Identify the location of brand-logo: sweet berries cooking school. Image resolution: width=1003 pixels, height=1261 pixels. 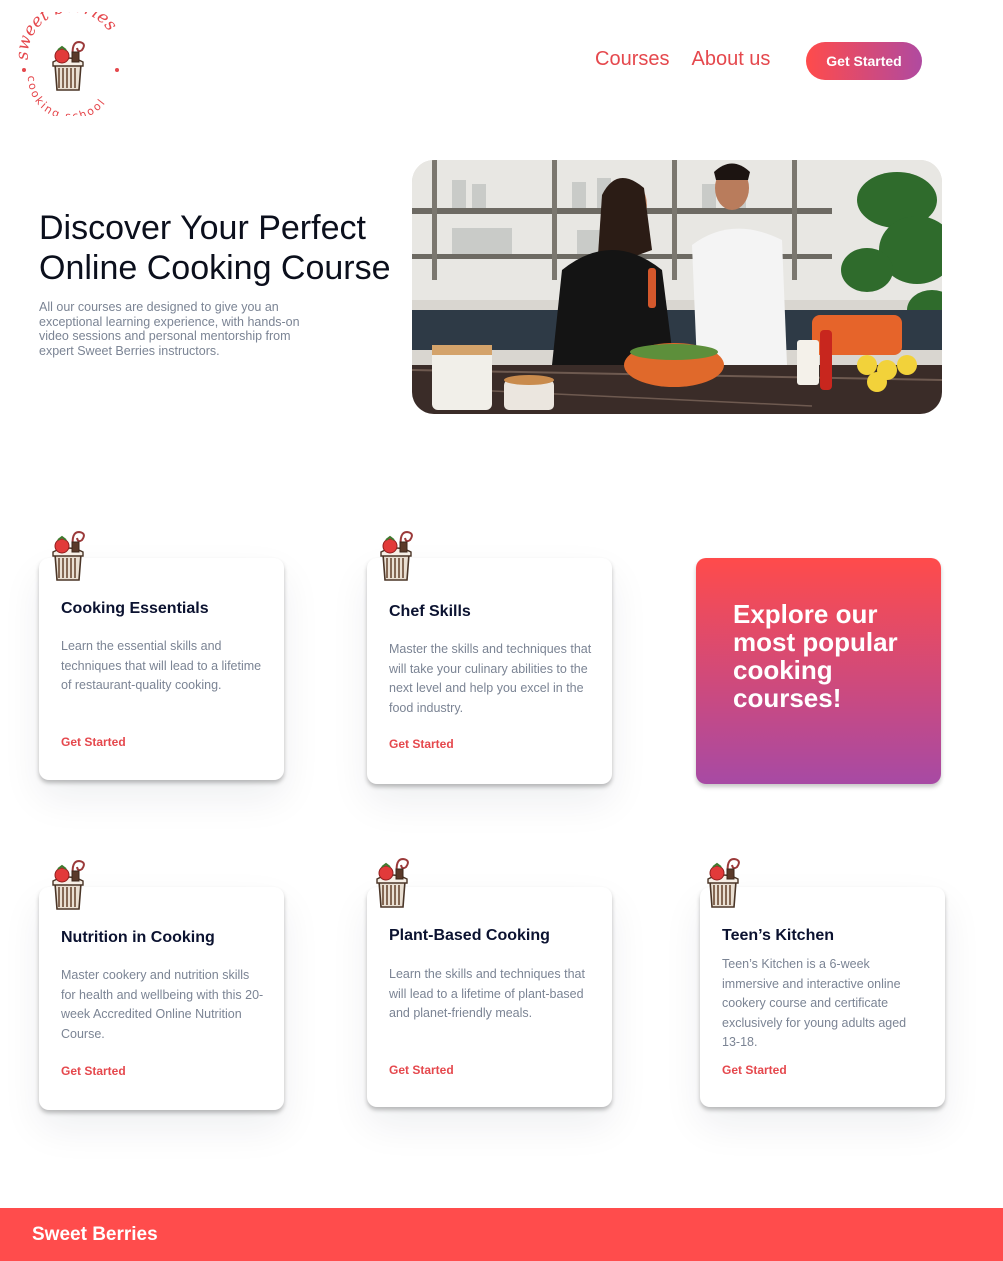
(69, 61).